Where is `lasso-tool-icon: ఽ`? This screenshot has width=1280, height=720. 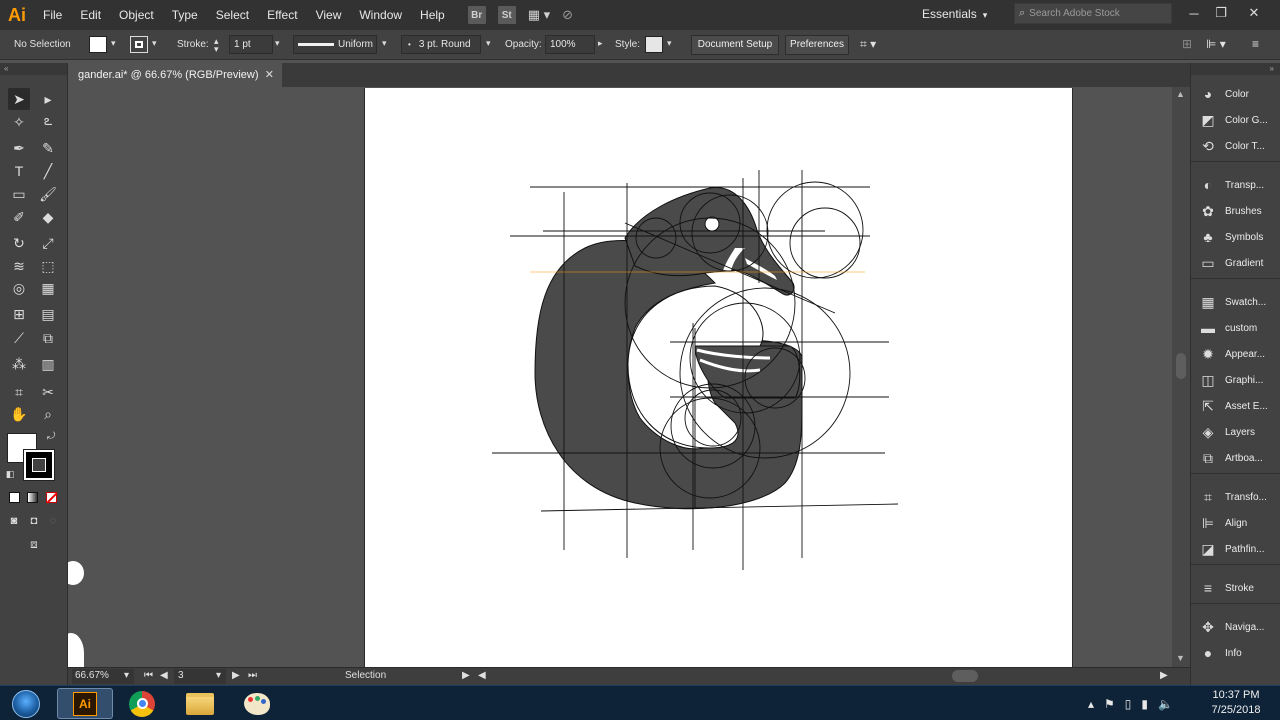 lasso-tool-icon: ఽ is located at coordinates (48, 122).